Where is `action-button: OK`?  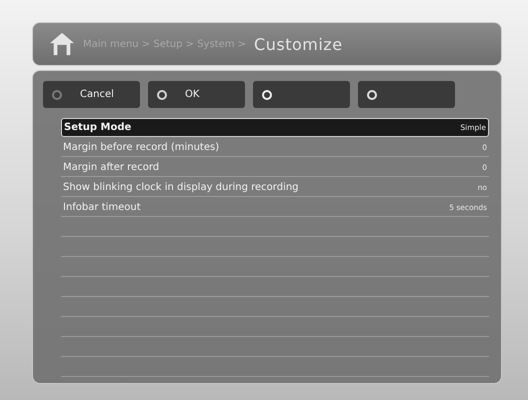 action-button: OK is located at coordinates (196, 94).